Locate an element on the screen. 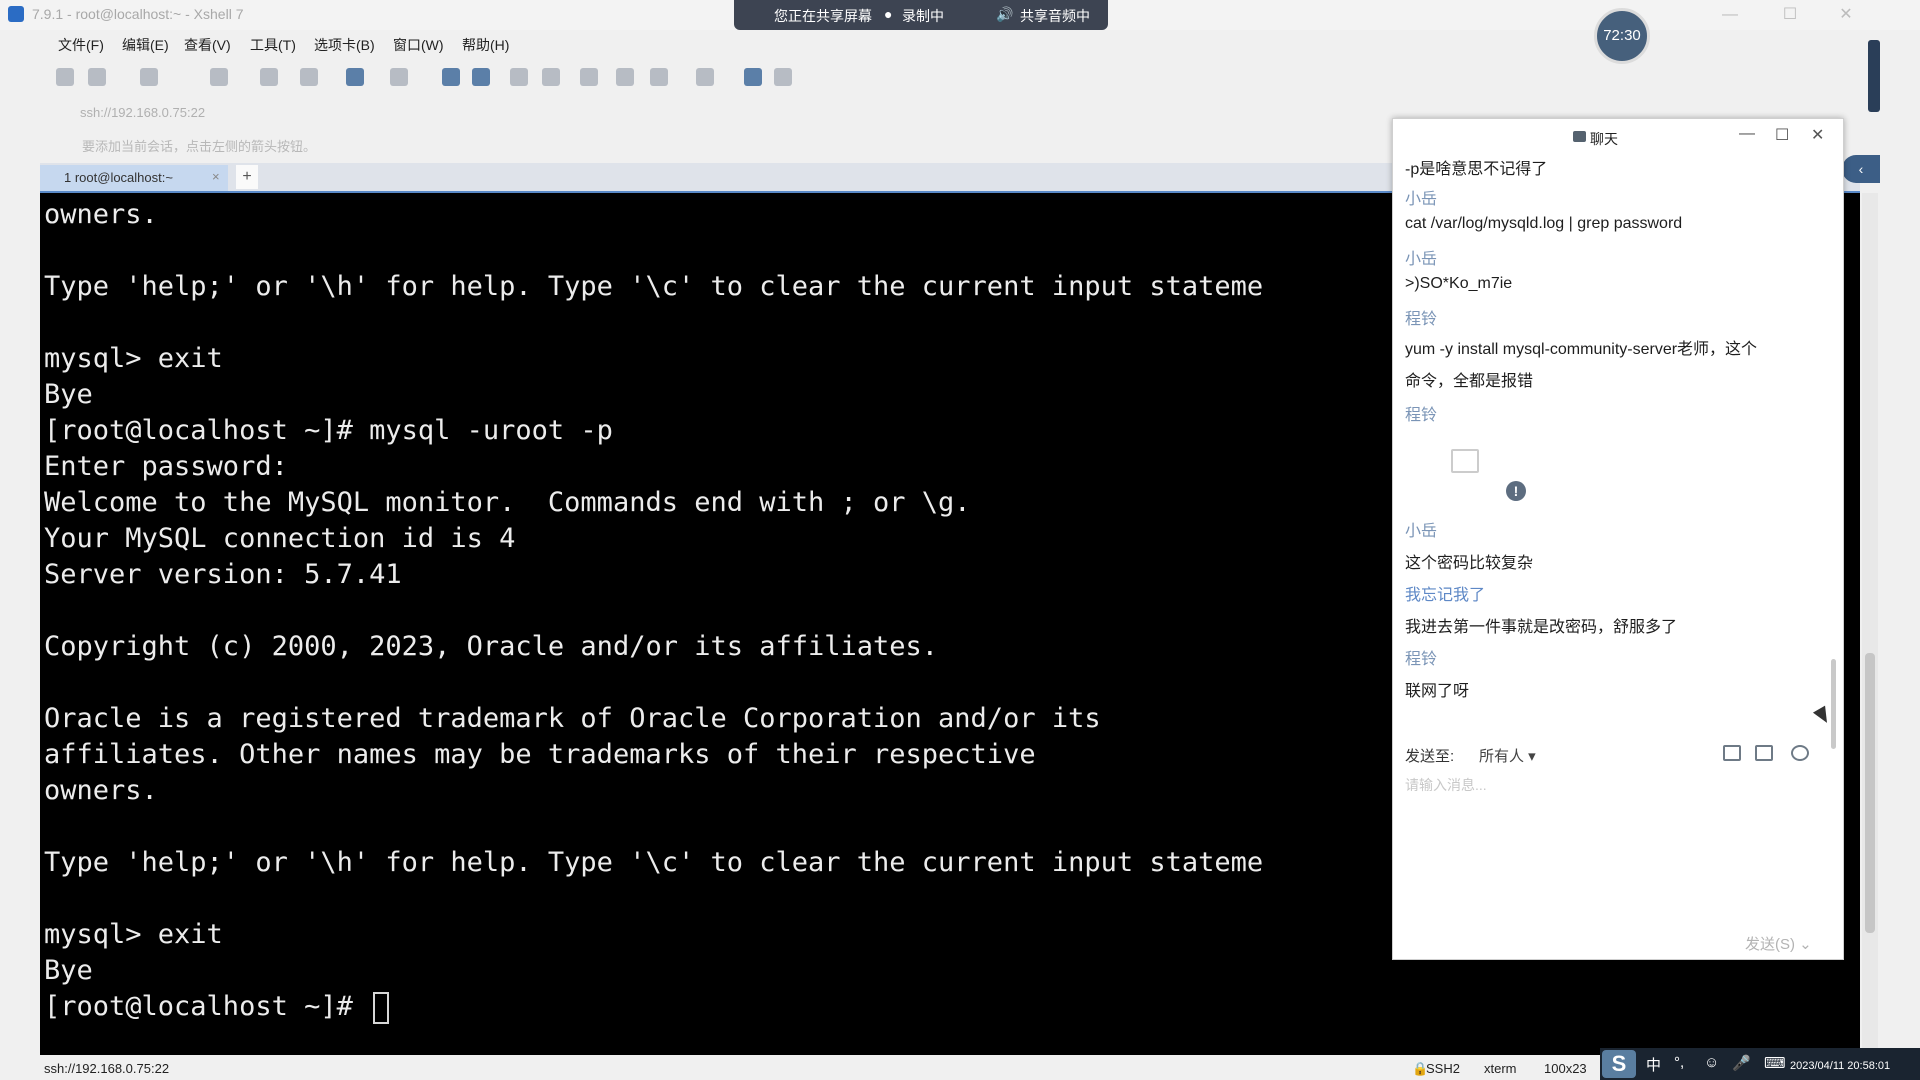 Image resolution: width=1920 pixels, height=1080 pixels. sharing-screen-label: 您正在共享屏幕 is located at coordinates (823, 16).